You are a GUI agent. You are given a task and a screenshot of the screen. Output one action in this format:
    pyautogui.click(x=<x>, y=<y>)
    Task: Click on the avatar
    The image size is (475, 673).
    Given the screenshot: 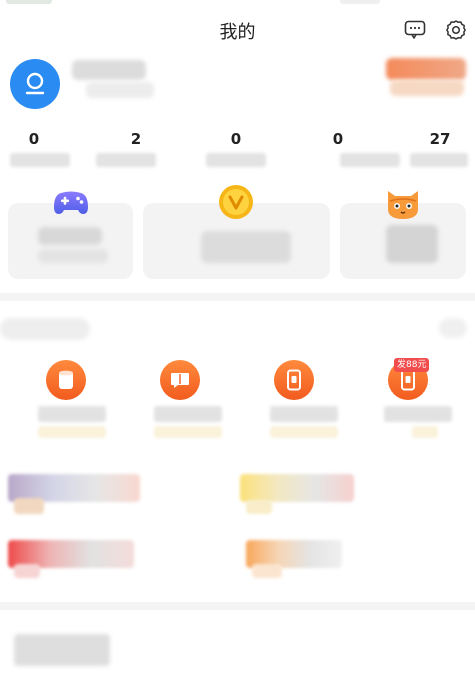 What is the action you would take?
    pyautogui.click(x=35, y=84)
    